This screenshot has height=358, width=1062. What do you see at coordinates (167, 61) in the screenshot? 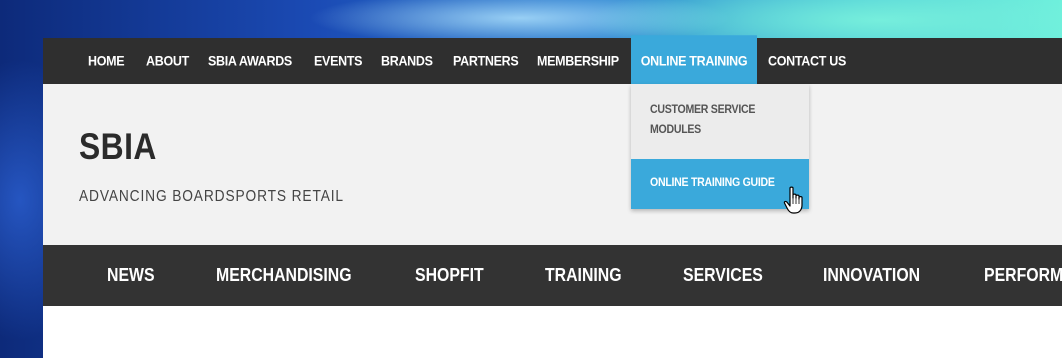
I see `nav-item-about: ABOUT` at bounding box center [167, 61].